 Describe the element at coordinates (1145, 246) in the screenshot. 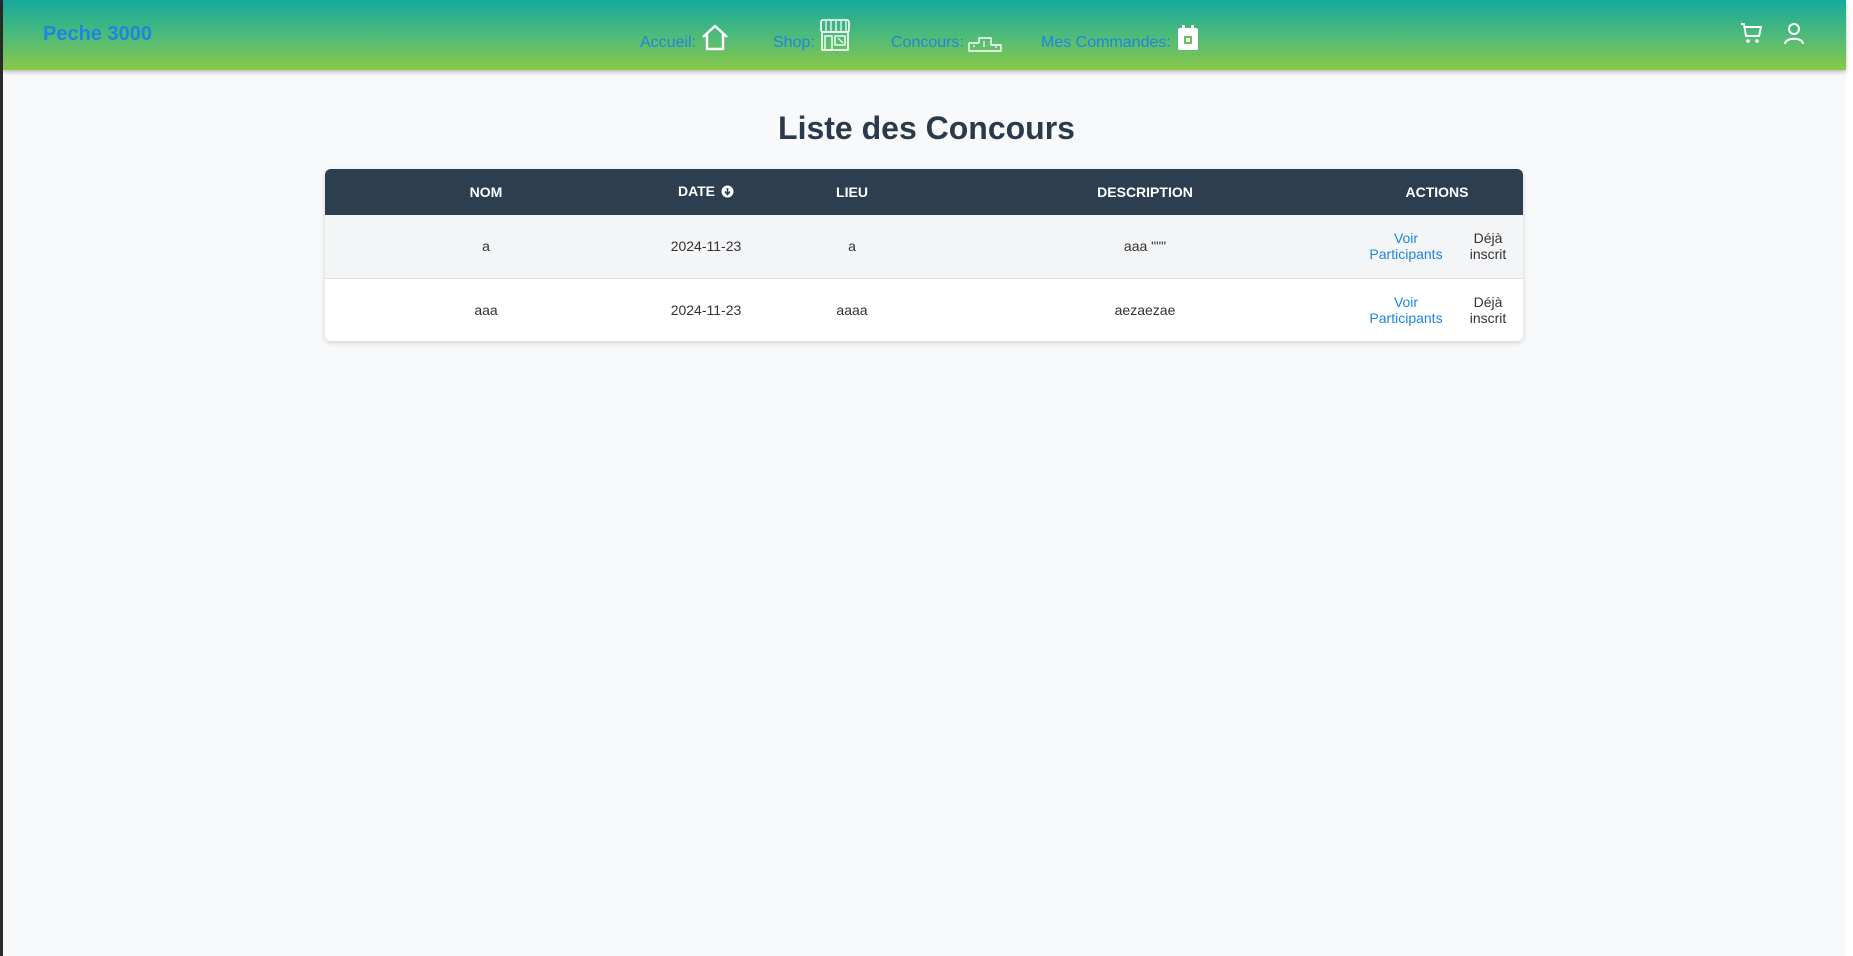

I see `cell-description: aaa """` at that location.